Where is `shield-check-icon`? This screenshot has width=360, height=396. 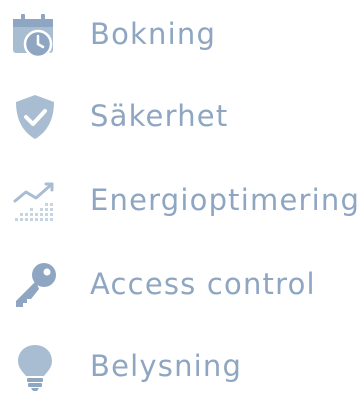
shield-check-icon is located at coordinates (35, 117).